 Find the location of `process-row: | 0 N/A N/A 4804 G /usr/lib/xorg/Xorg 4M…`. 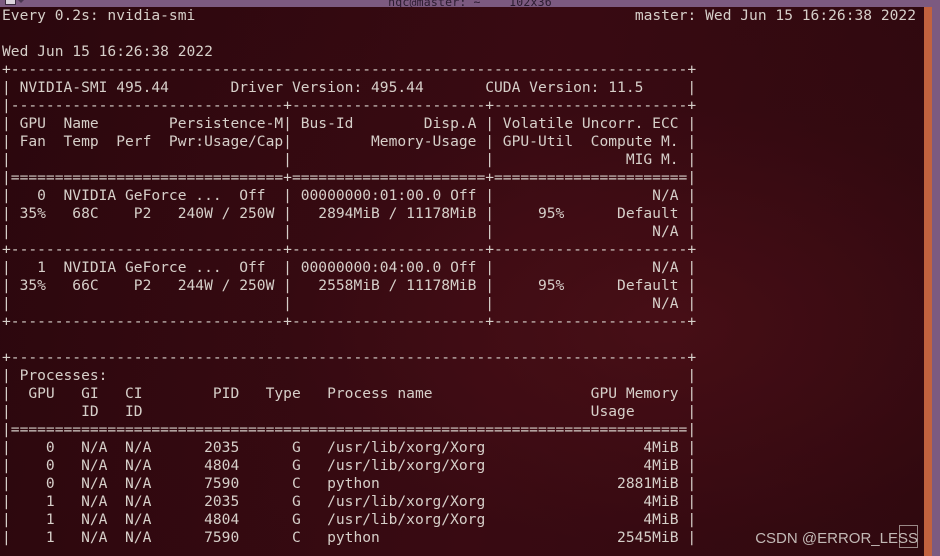

process-row: | 0 N/A N/A 4804 G /usr/lib/xorg/Xorg 4M… is located at coordinates (349, 465).